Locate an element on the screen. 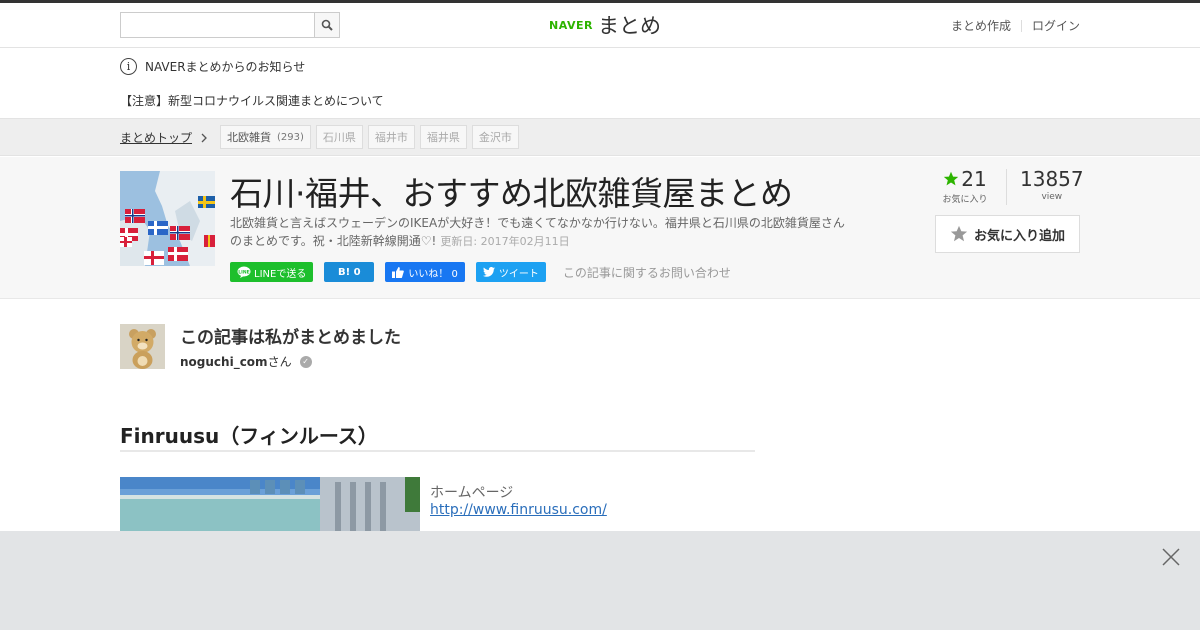  section-heading: Finruusu（フィンルース） is located at coordinates (249, 436).